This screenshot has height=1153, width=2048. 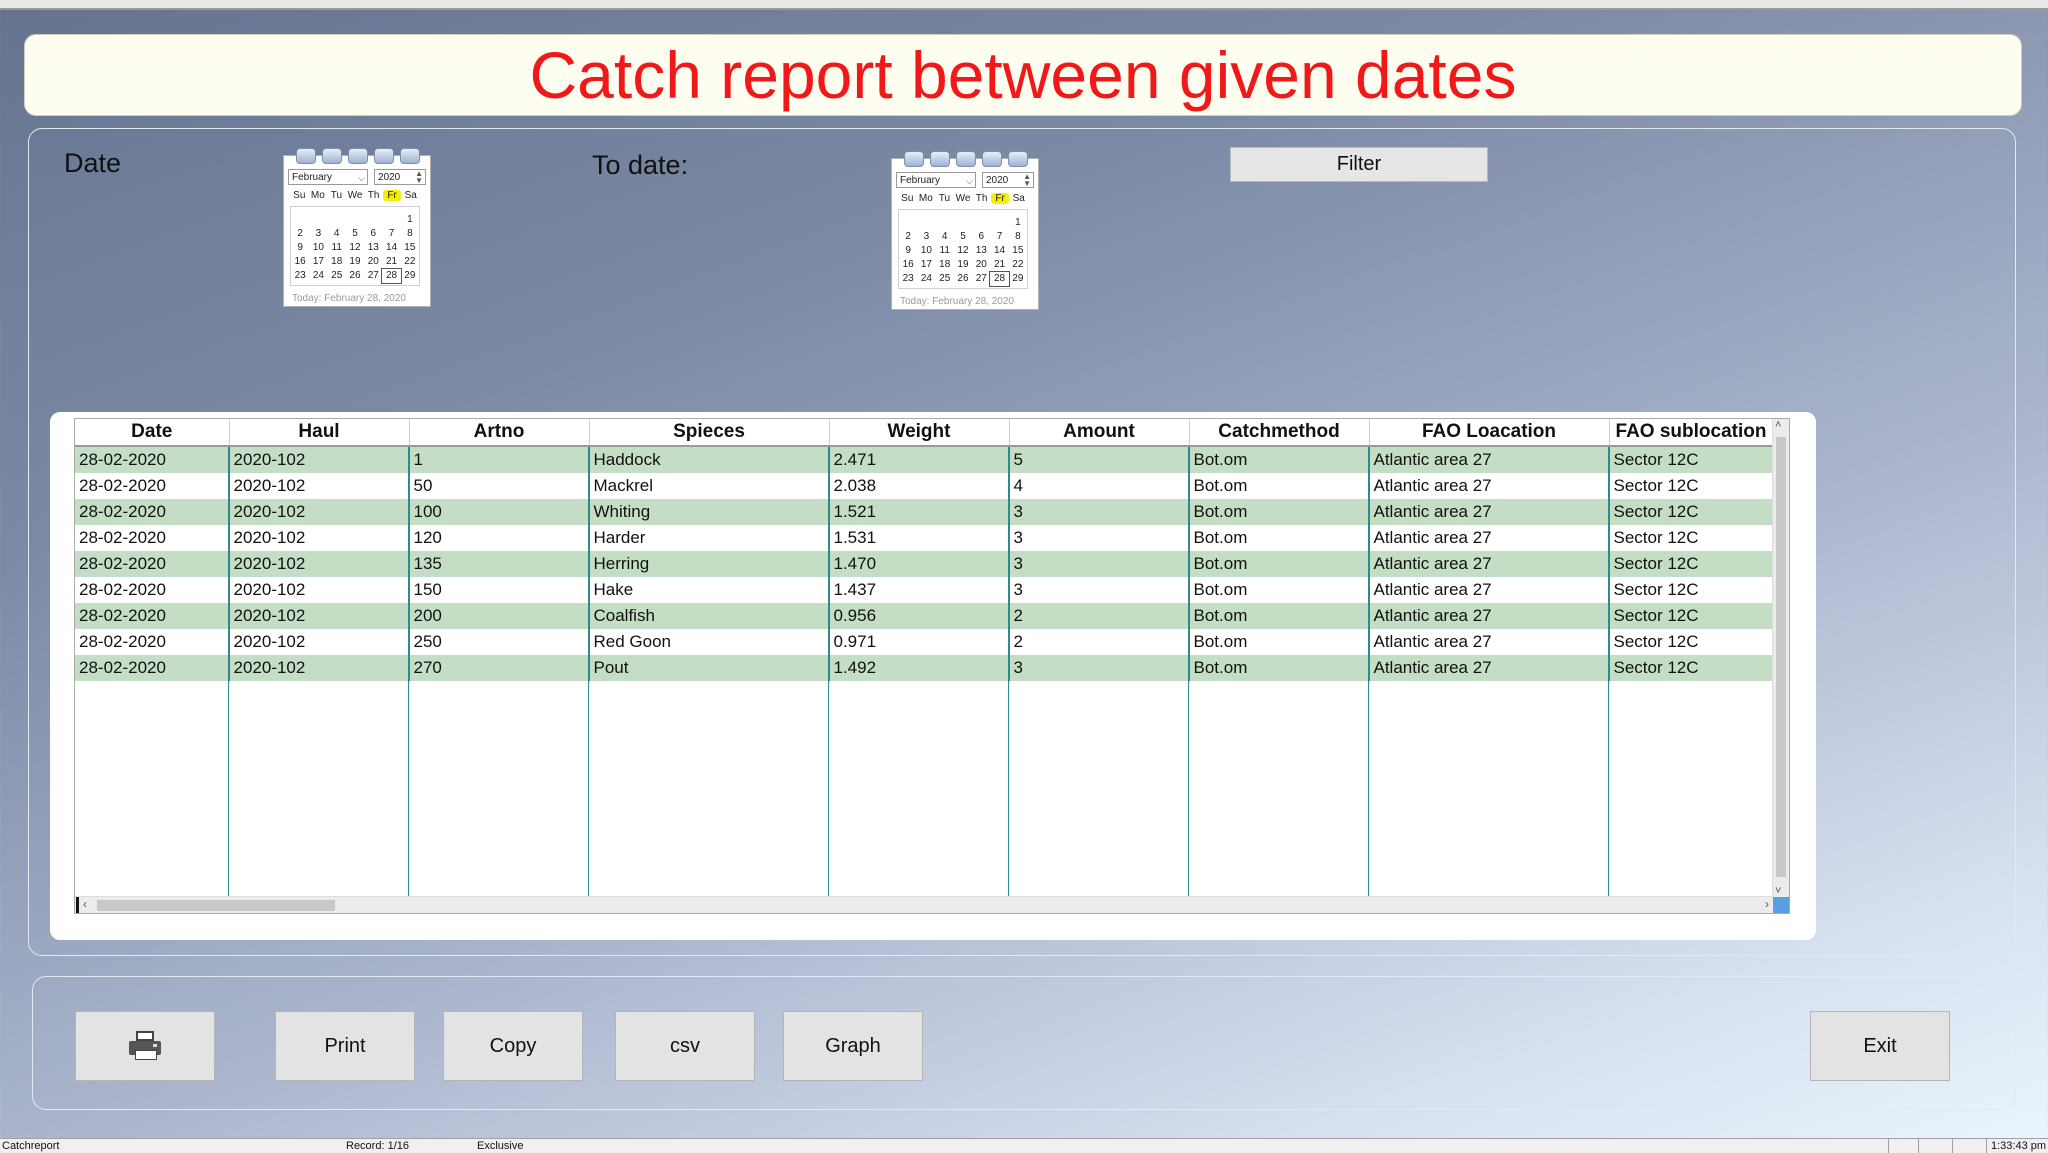 What do you see at coordinates (355, 248) in the screenshot?
I see `calendar-day: 12` at bounding box center [355, 248].